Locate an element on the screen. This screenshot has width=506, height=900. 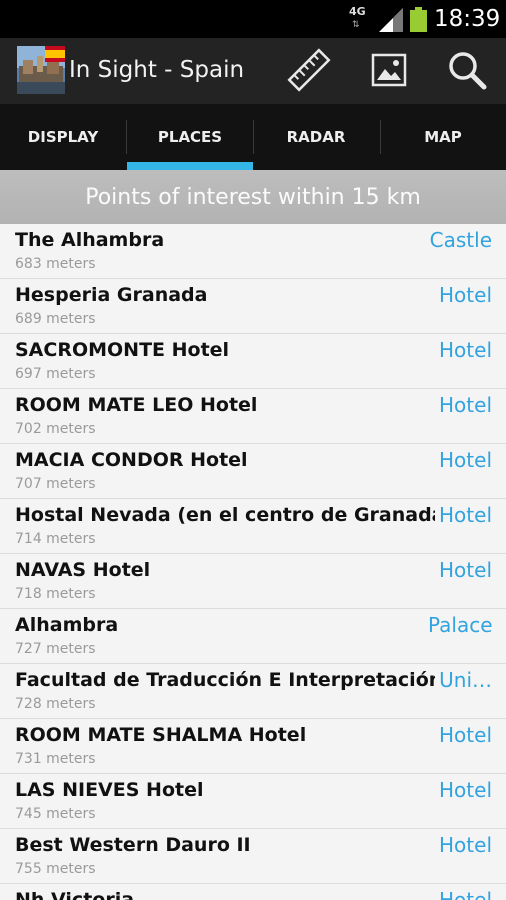
clock: 18:39 is located at coordinates (467, 19).